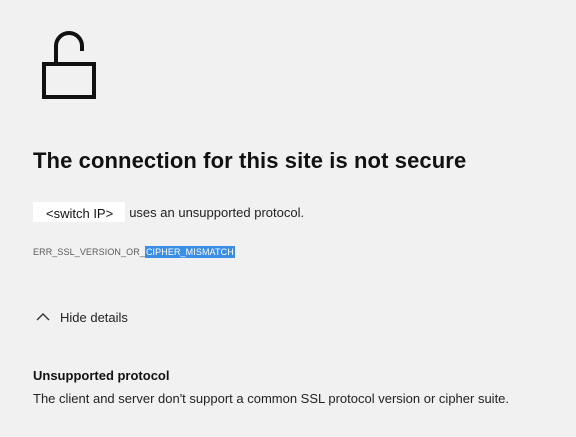  Describe the element at coordinates (43, 317) in the screenshot. I see `chevron-up-icon` at that location.